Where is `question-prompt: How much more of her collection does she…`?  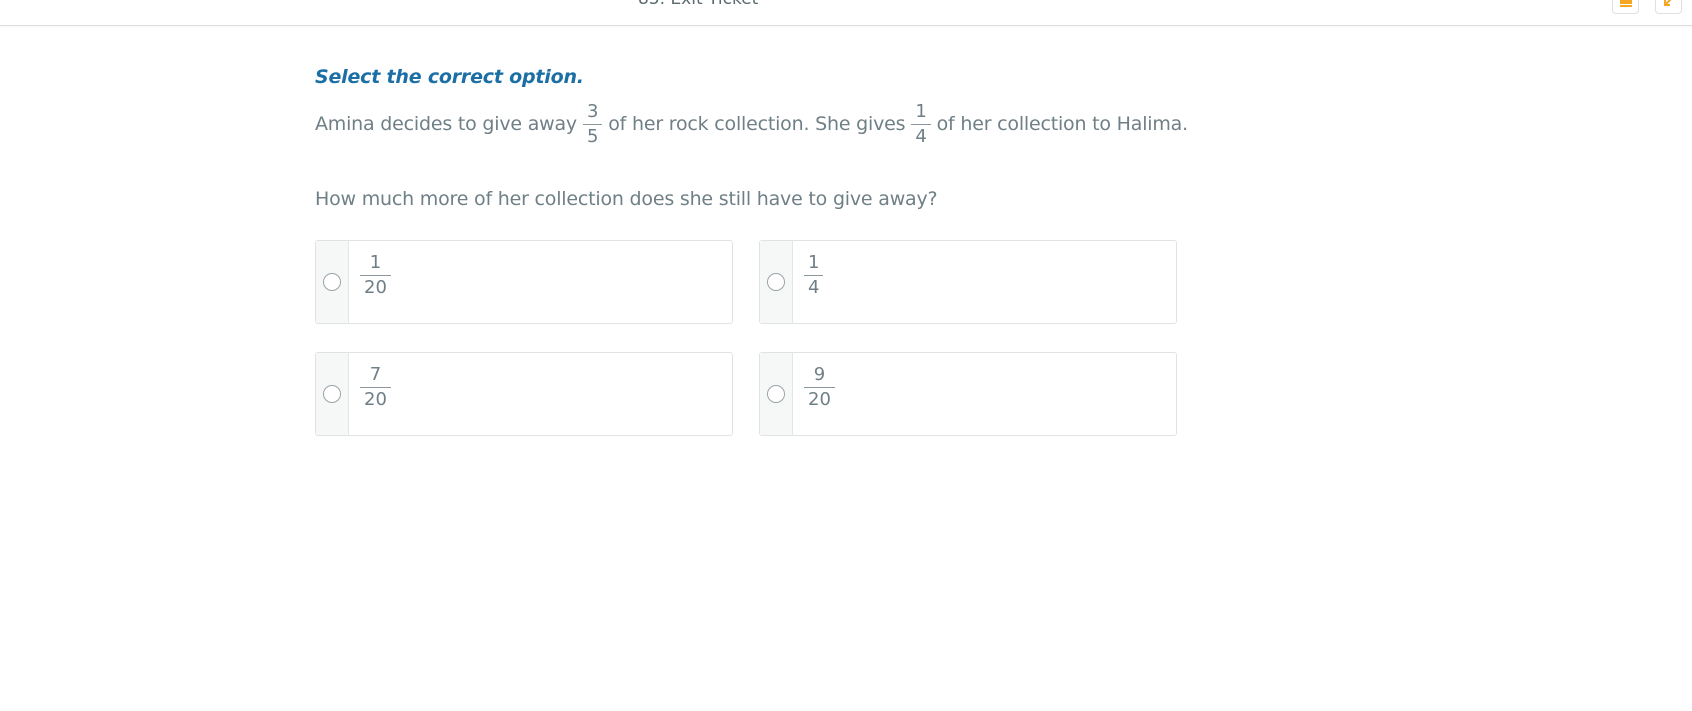
question-prompt: How much more of her collection does she… is located at coordinates (626, 199).